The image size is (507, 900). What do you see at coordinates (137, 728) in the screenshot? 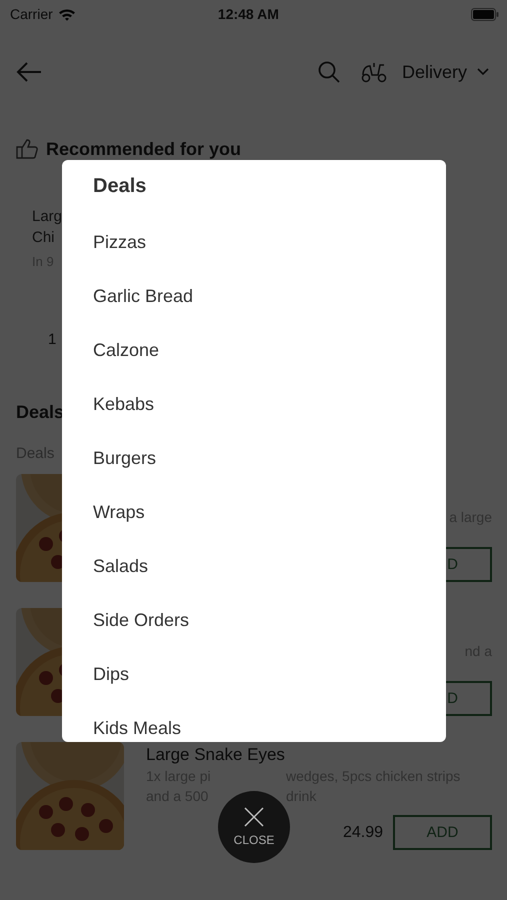
I see `menu-item: Kids Meals` at bounding box center [137, 728].